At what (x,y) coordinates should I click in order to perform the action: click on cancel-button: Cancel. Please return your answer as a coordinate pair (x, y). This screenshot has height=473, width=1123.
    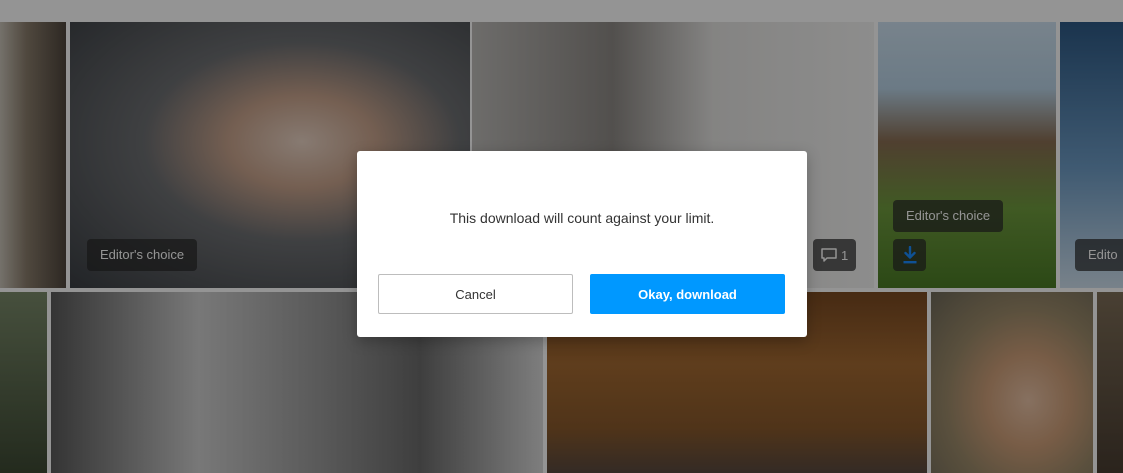
    Looking at the image, I should click on (475, 294).